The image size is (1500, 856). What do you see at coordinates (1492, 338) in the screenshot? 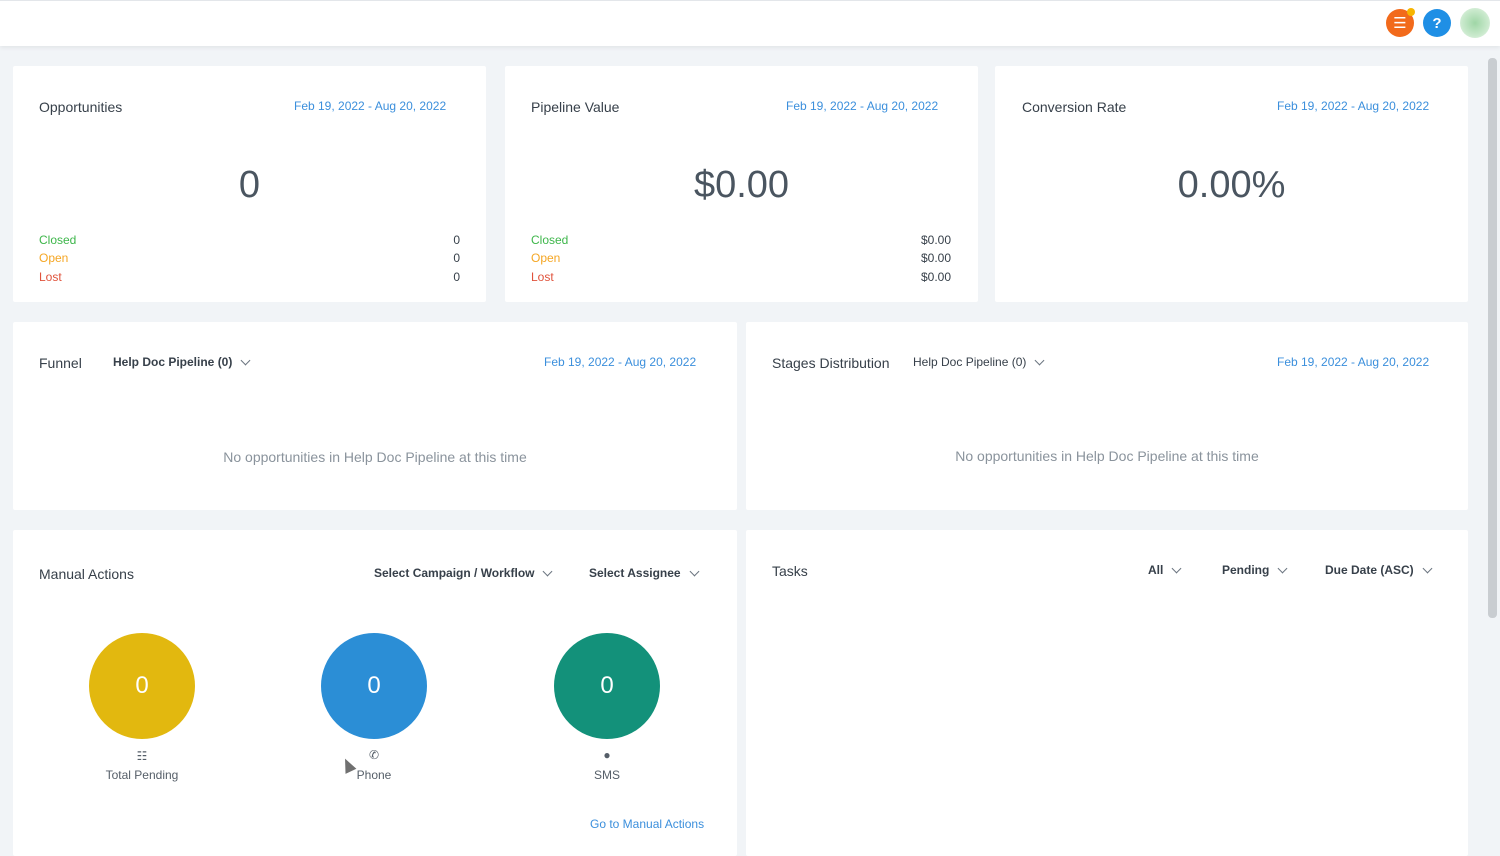
I see `scrollbar` at bounding box center [1492, 338].